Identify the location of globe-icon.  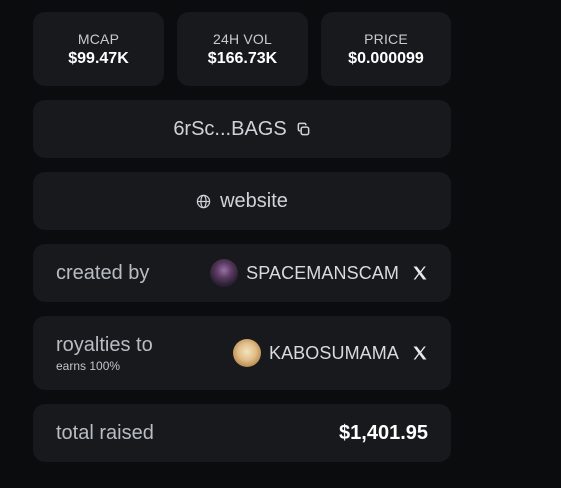
(203, 201).